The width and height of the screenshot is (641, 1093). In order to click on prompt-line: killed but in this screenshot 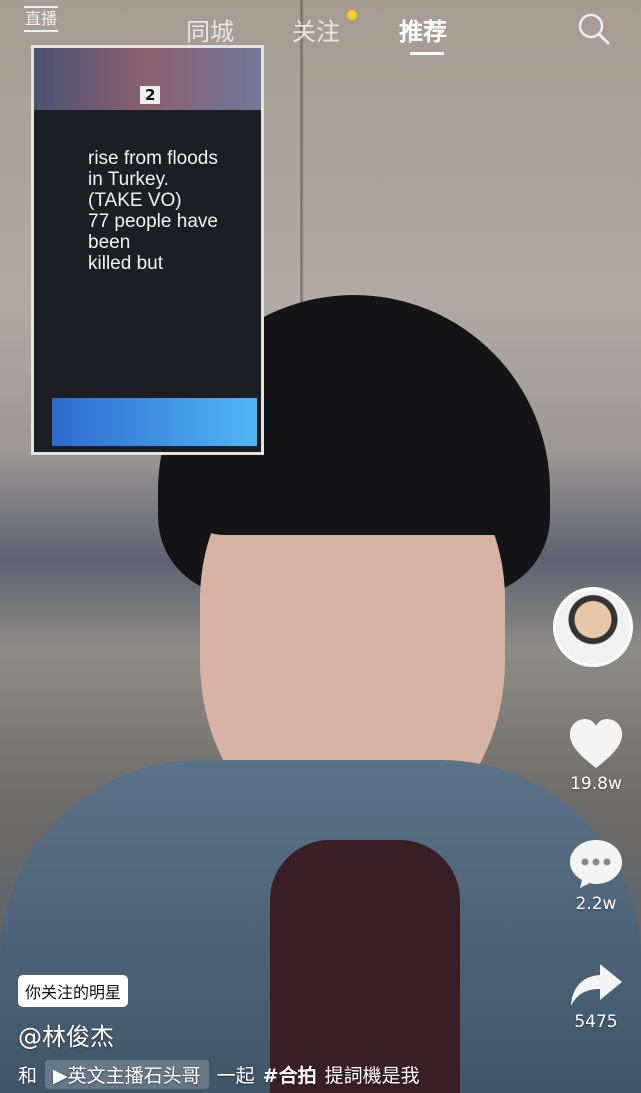, I will do `click(125, 263)`.